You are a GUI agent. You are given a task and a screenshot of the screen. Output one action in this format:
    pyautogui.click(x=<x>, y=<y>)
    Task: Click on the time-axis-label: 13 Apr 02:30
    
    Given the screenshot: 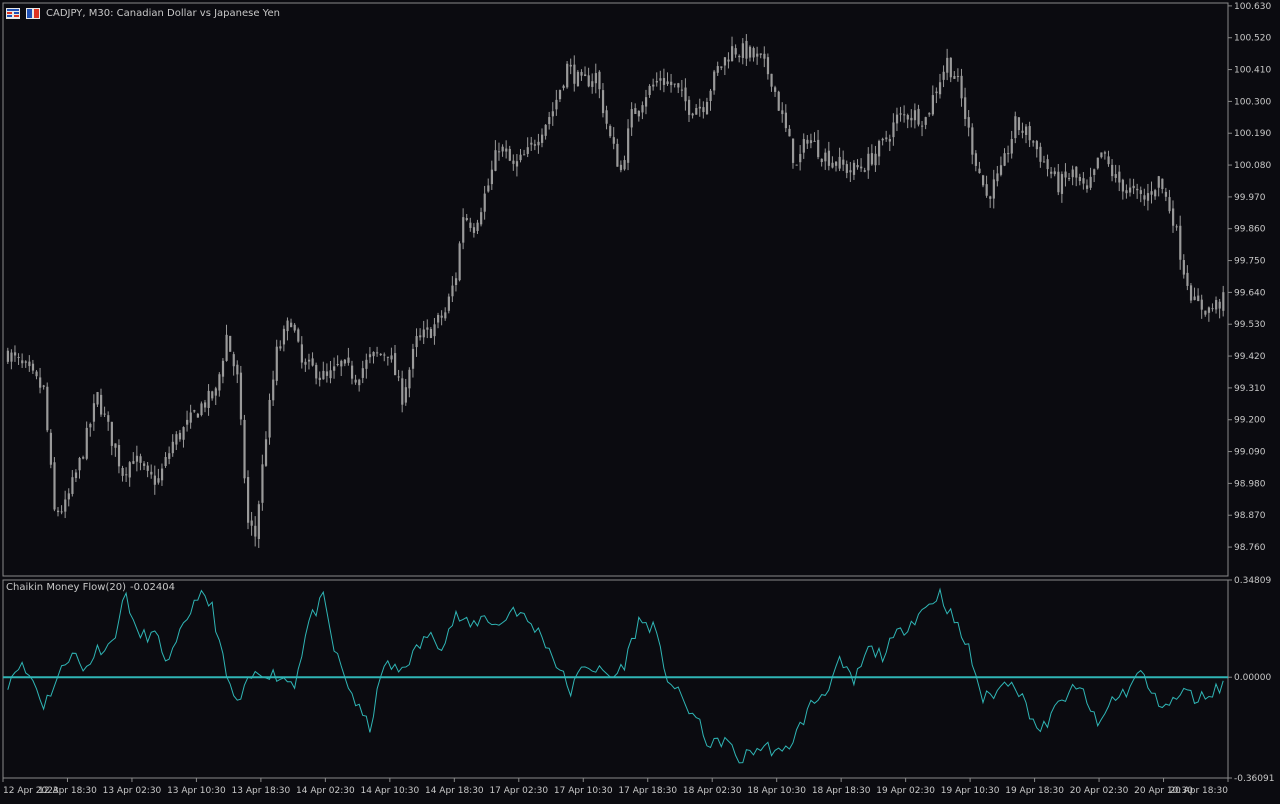 What is the action you would take?
    pyautogui.click(x=132, y=791)
    